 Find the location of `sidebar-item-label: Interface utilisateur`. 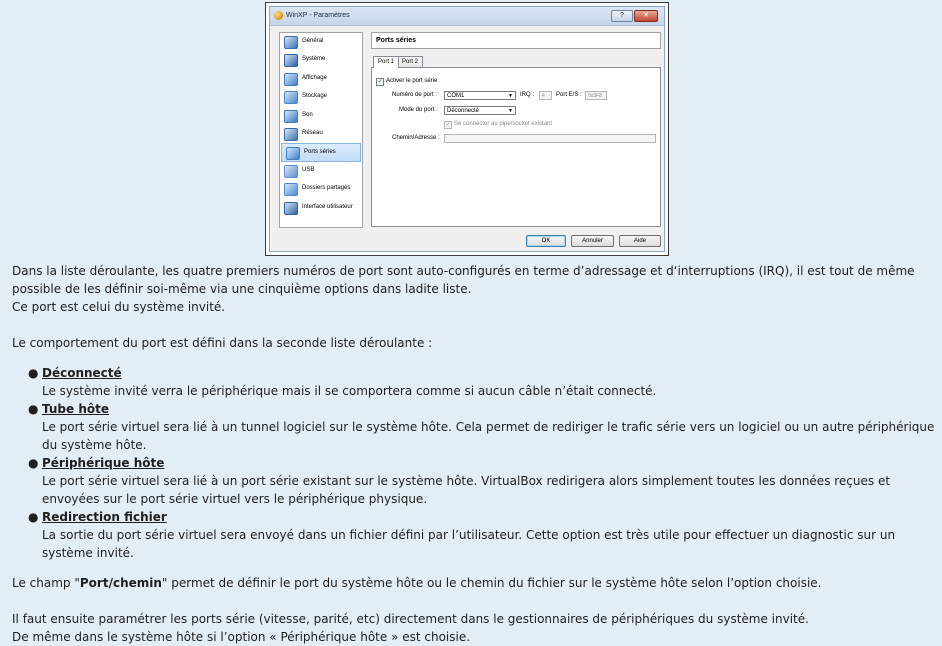

sidebar-item-label: Interface utilisateur is located at coordinates (327, 206).